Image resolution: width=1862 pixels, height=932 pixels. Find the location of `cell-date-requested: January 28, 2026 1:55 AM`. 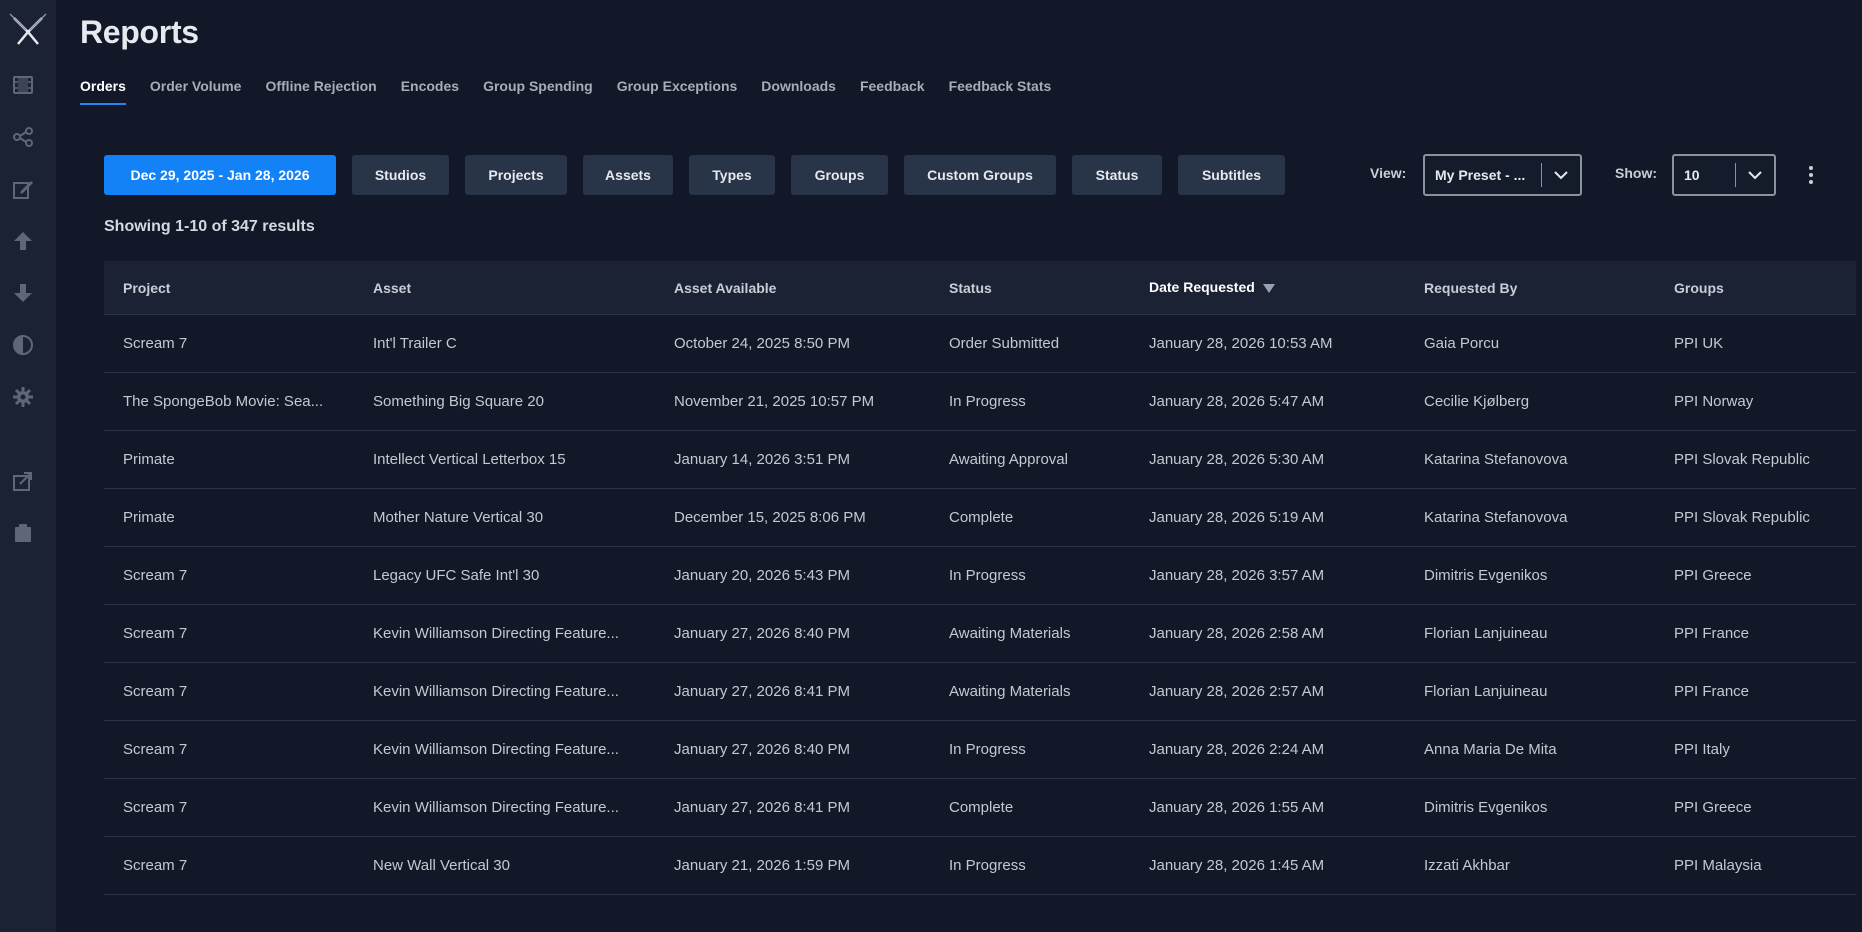

cell-date-requested: January 28, 2026 1:55 AM is located at coordinates (1237, 807).